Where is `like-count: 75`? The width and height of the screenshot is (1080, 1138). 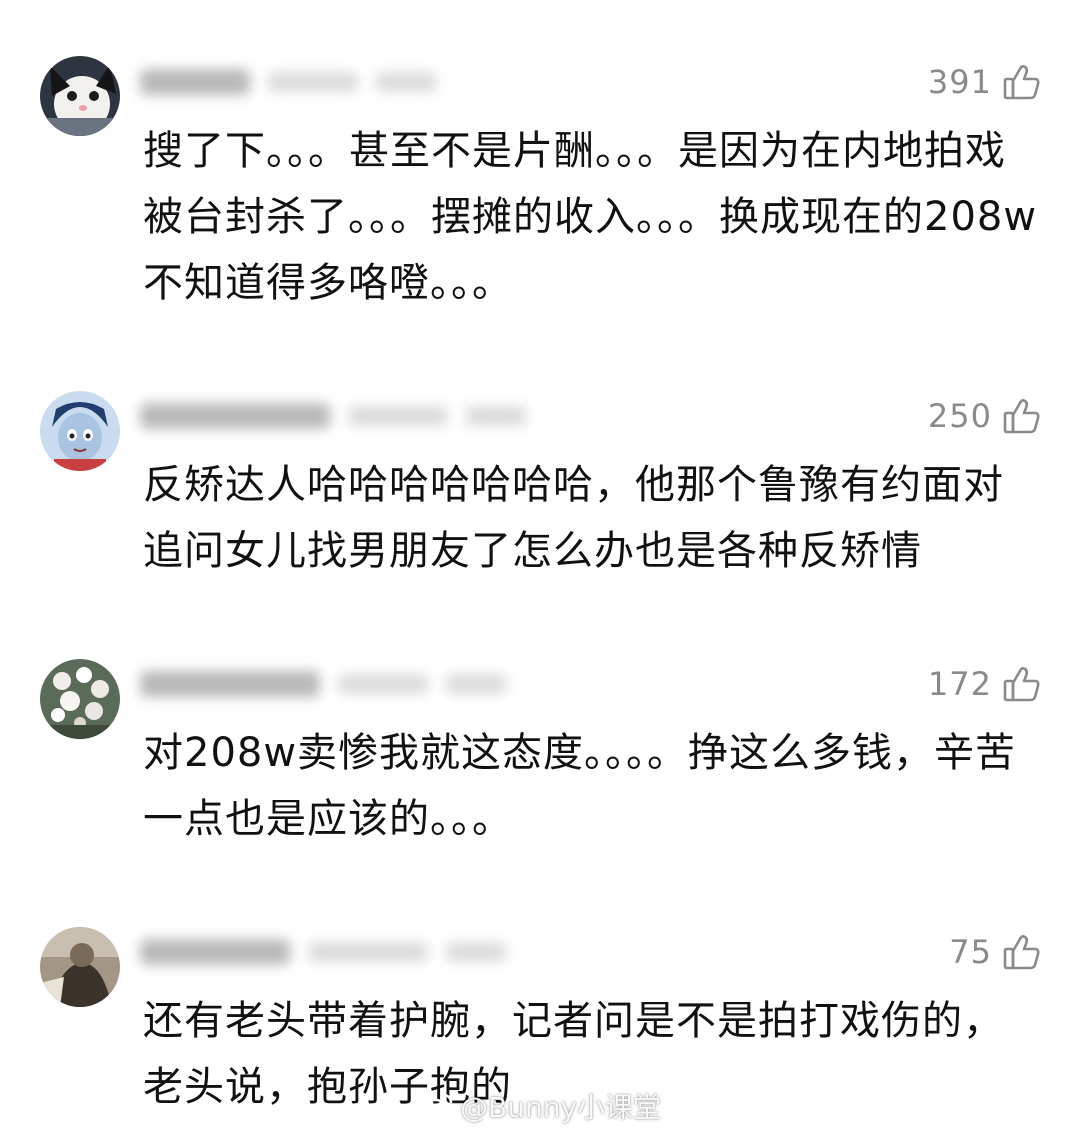 like-count: 75 is located at coordinates (970, 952).